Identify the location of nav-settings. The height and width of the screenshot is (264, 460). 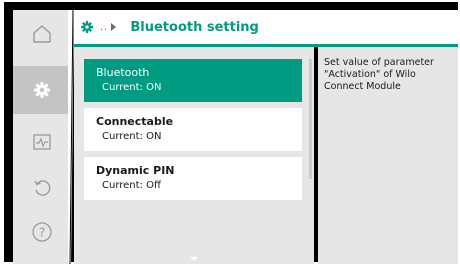
(42, 90).